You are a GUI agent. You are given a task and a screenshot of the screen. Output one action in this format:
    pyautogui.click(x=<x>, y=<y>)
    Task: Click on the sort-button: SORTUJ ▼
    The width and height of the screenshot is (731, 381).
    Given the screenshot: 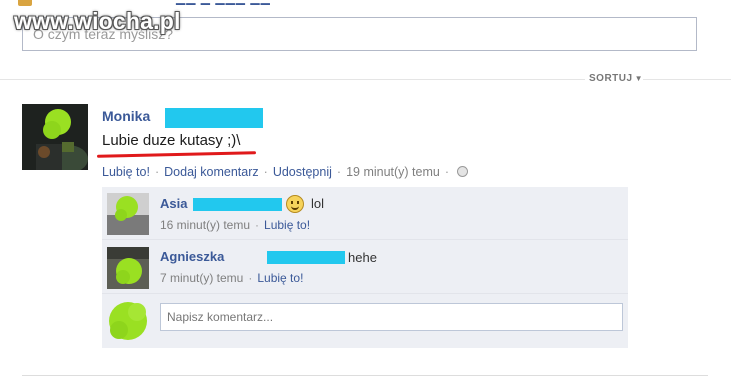 What is the action you would take?
    pyautogui.click(x=614, y=78)
    